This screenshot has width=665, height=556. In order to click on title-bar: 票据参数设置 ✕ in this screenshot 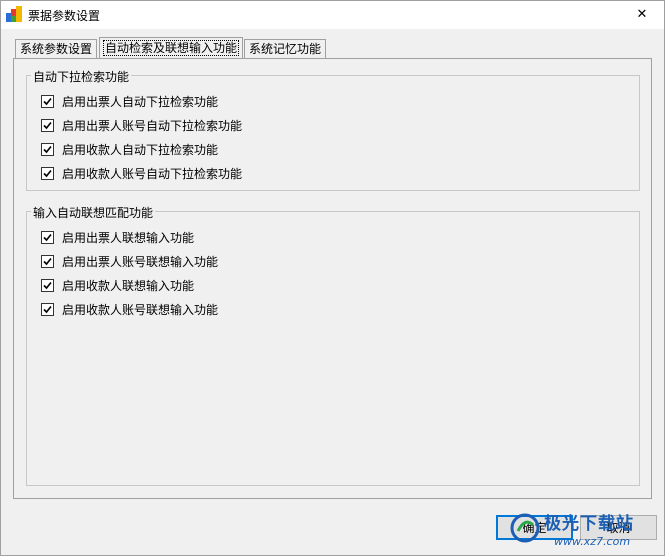, I will do `click(332, 15)`.